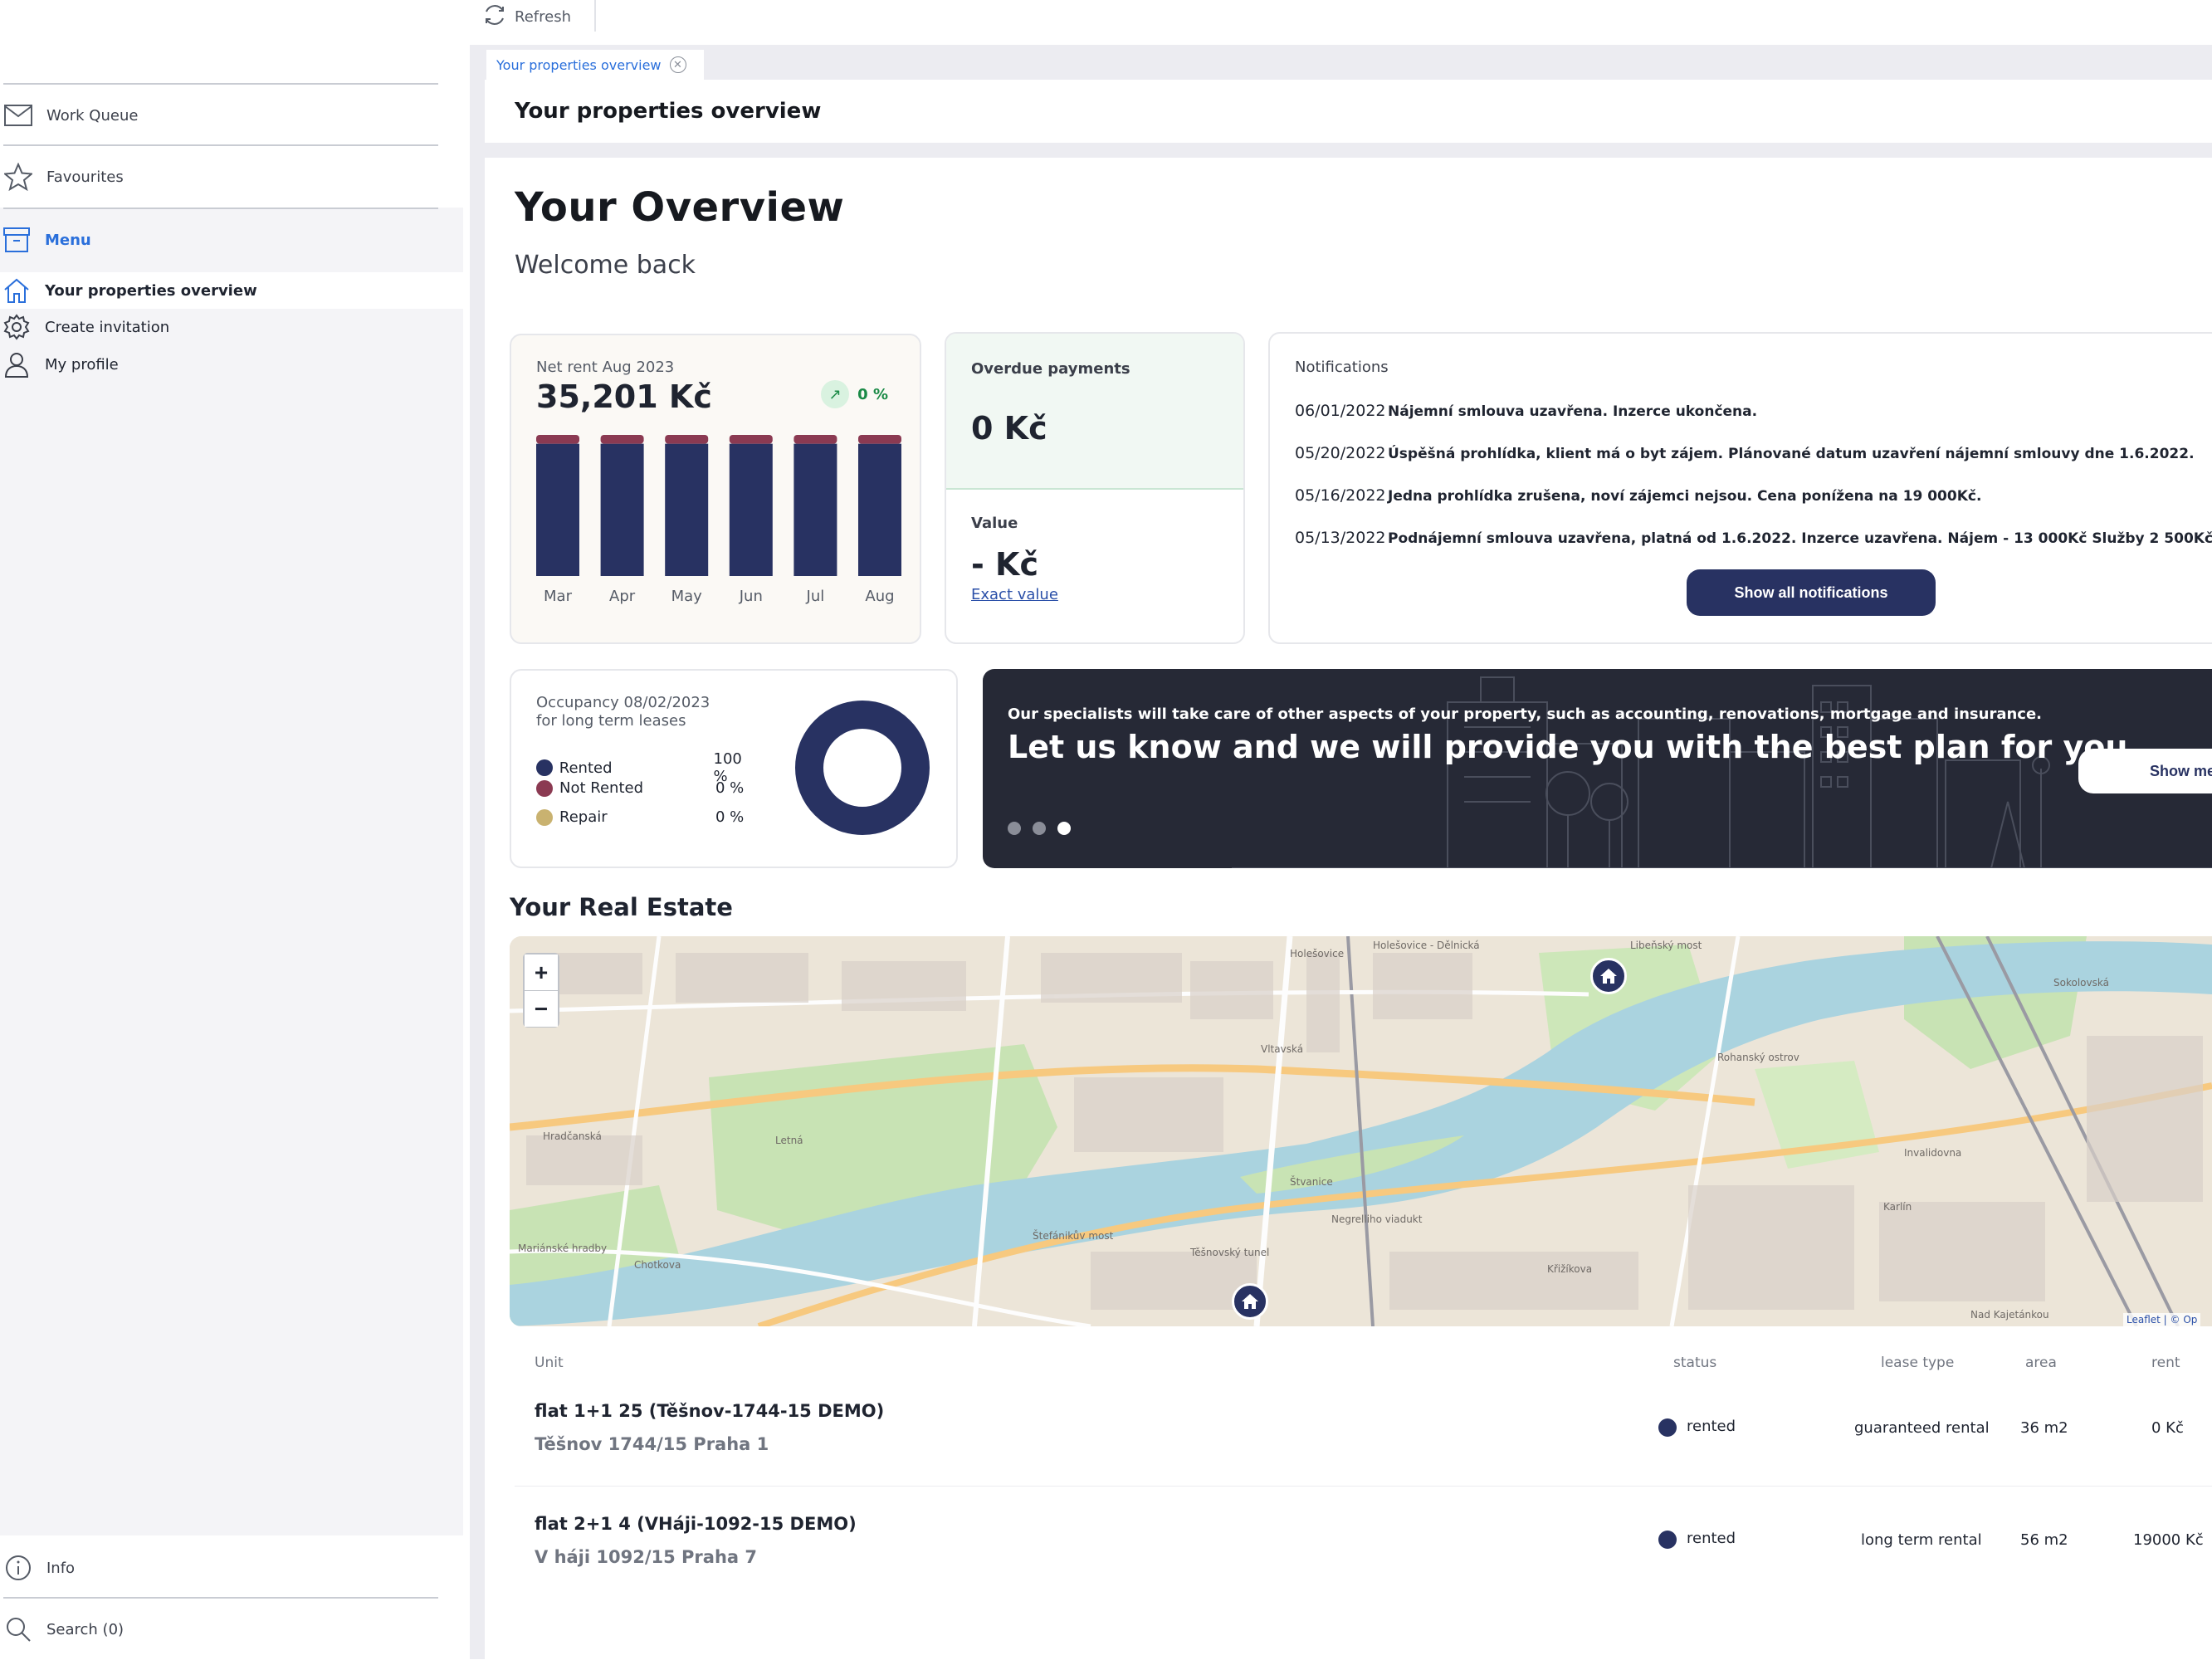  What do you see at coordinates (549, 1363) in the screenshot?
I see `column-header-unit: Unit` at bounding box center [549, 1363].